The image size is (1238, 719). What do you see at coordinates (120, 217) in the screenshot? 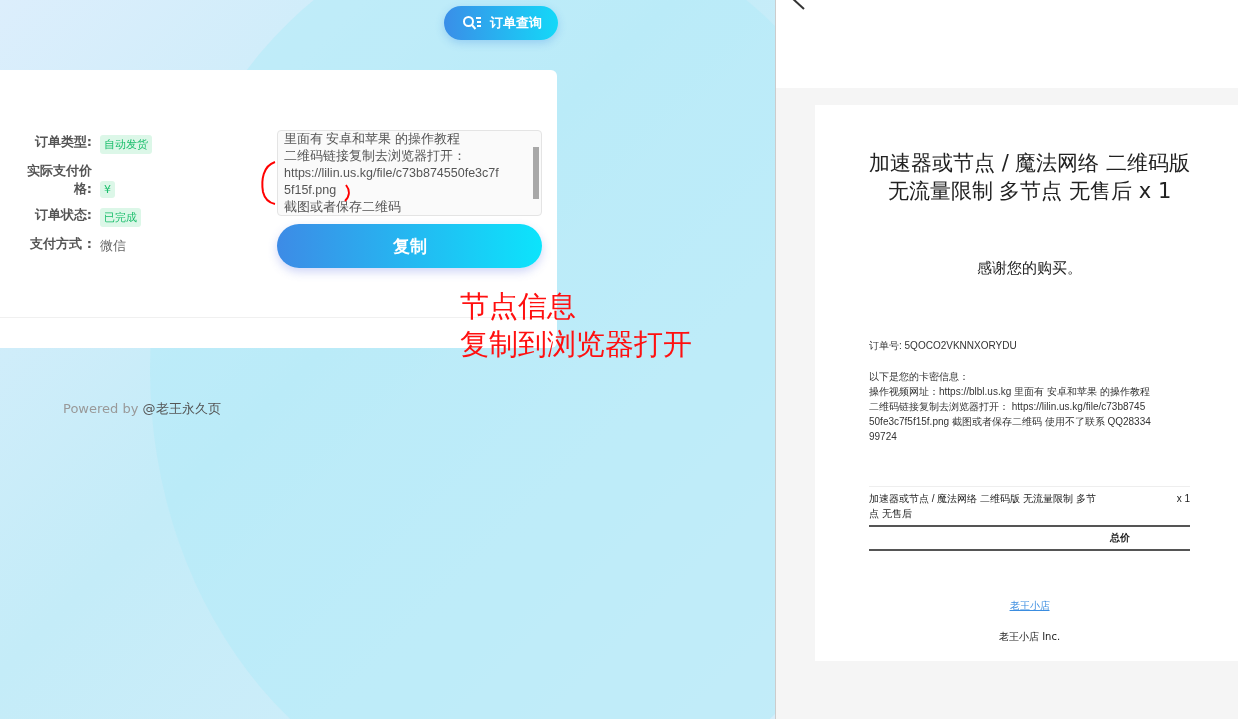
I see `status-tag: 已完成` at bounding box center [120, 217].